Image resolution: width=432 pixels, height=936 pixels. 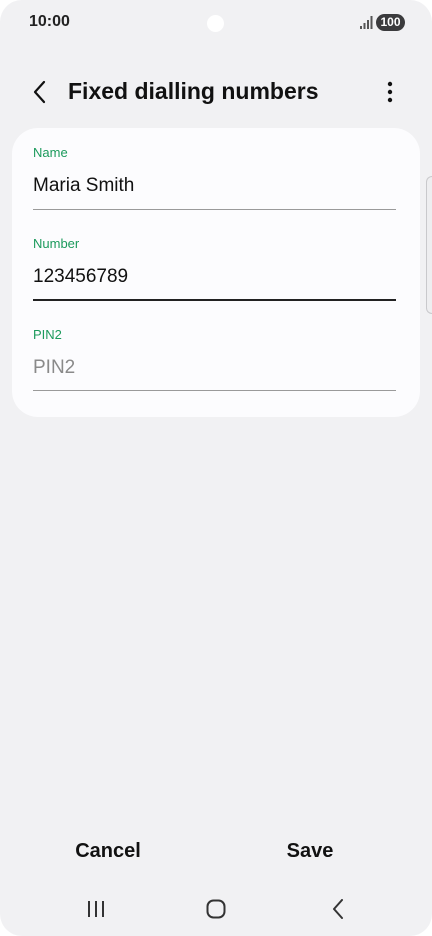 I want to click on recent-apps-button, so click(x=96, y=909).